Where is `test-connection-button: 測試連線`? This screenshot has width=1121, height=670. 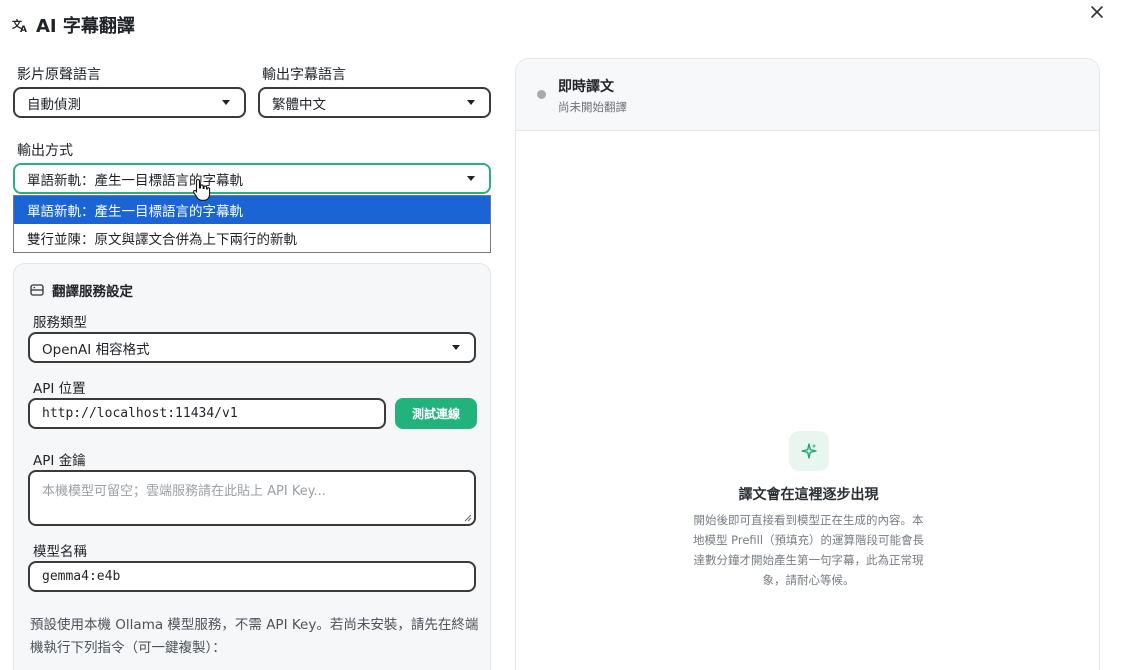 test-connection-button: 測試連線 is located at coordinates (436, 413).